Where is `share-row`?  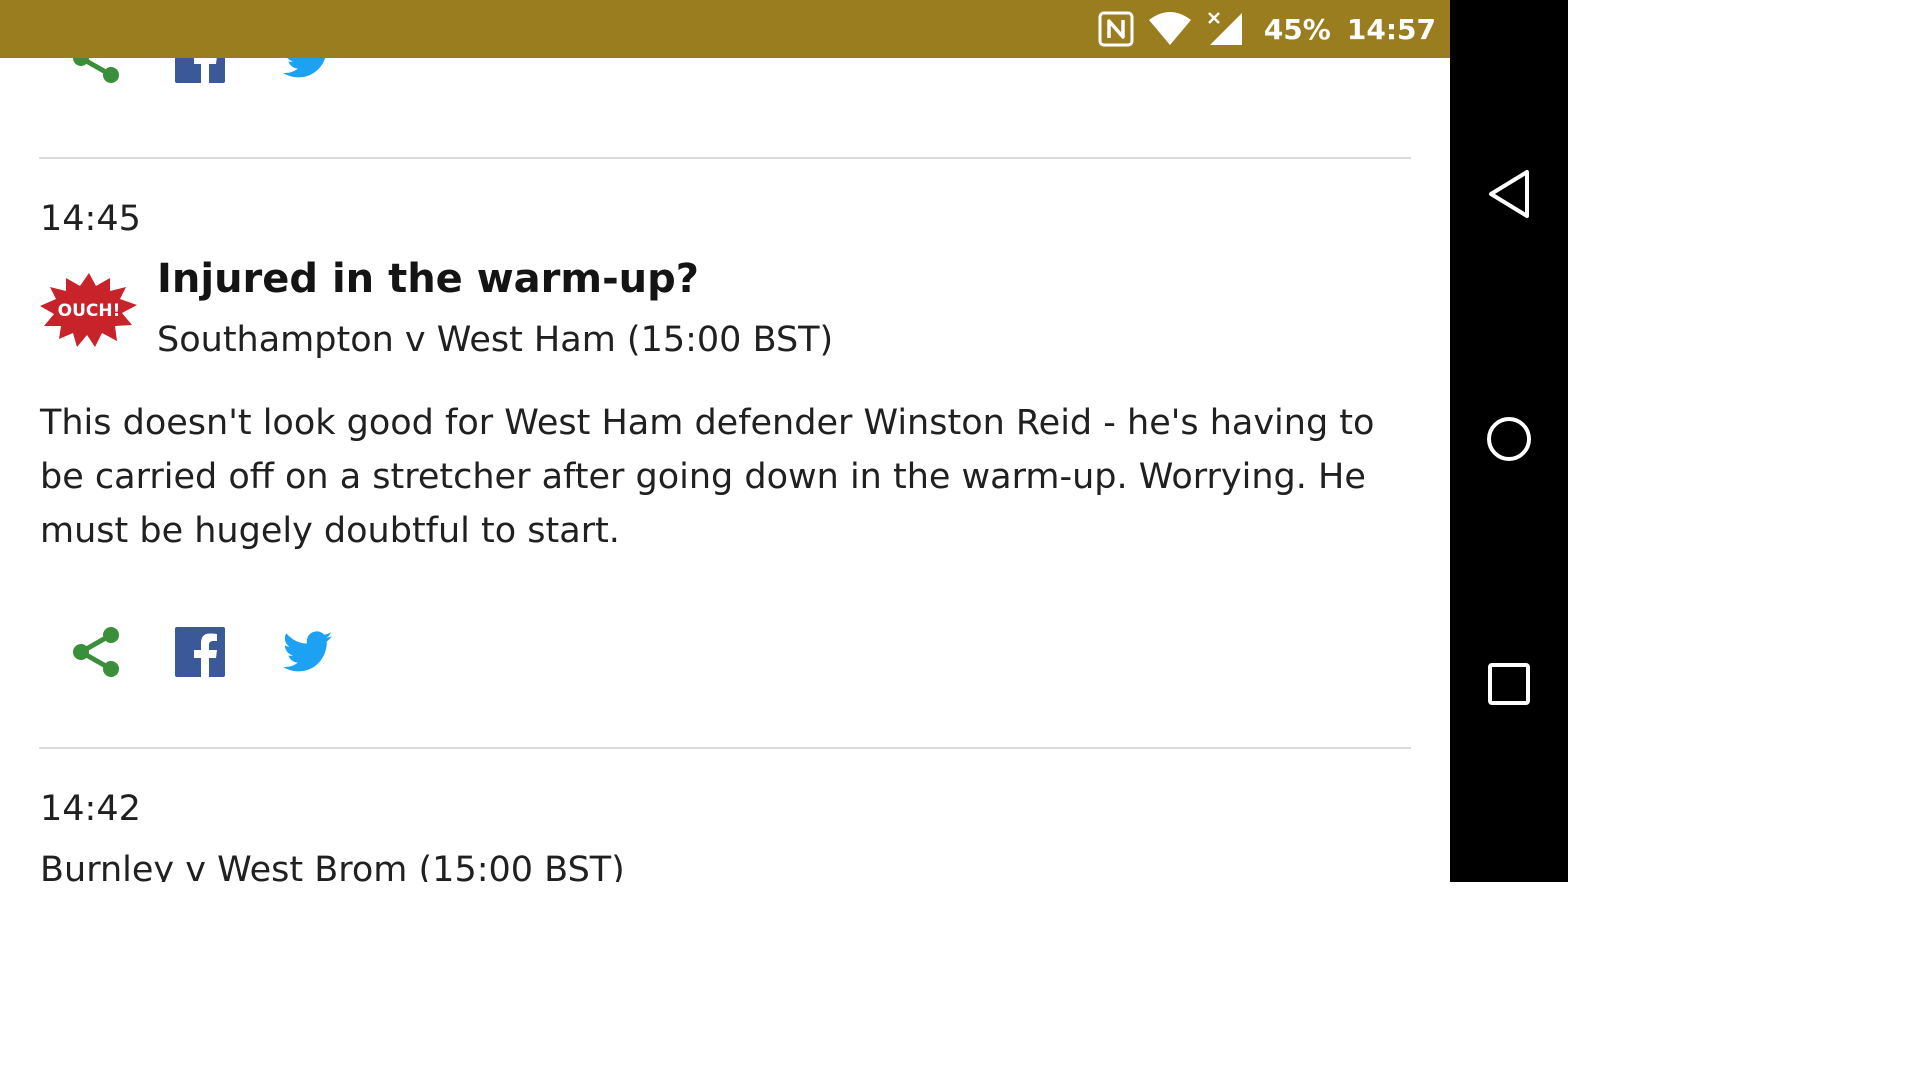
share-row is located at coordinates (202, 654).